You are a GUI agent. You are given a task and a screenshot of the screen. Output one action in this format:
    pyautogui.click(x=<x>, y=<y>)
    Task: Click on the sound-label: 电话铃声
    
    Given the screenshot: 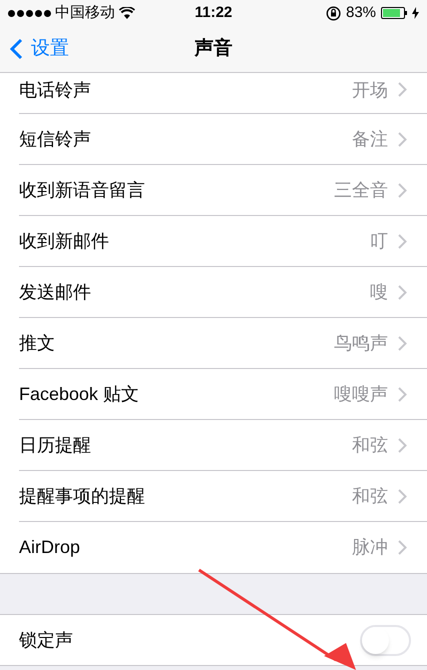 What is the action you would take?
    pyautogui.click(x=55, y=90)
    